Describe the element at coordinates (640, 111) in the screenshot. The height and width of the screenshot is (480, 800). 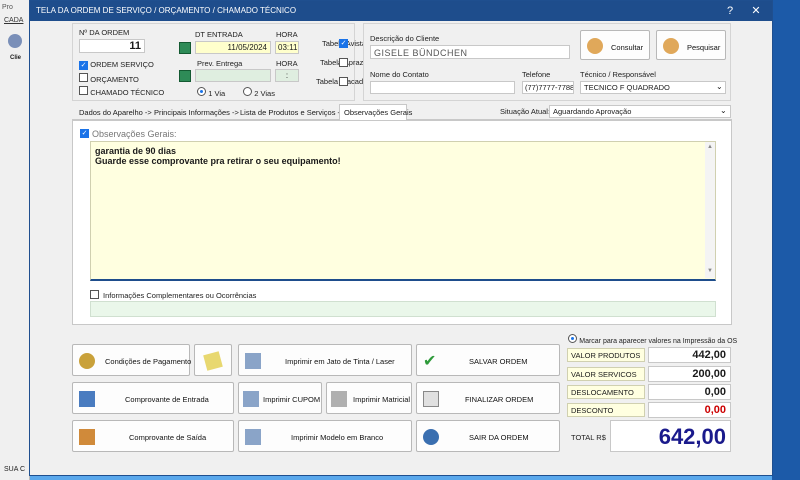
I see `status-select: Aguardando Aprovação` at that location.